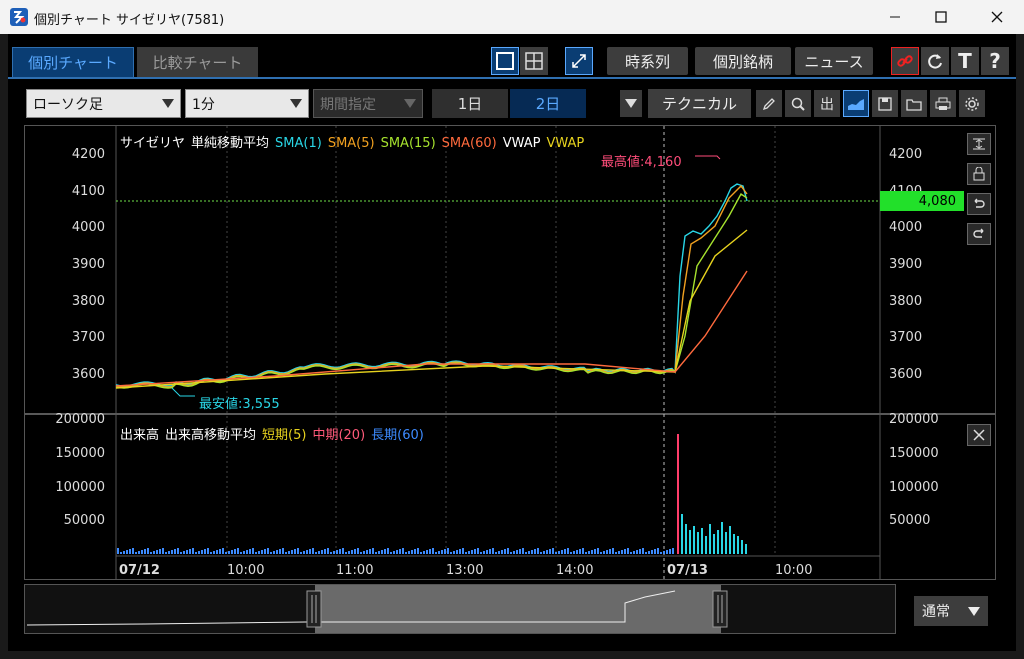 The image size is (1024, 659). I want to click on volume-legend-item: 出来高, so click(140, 435).